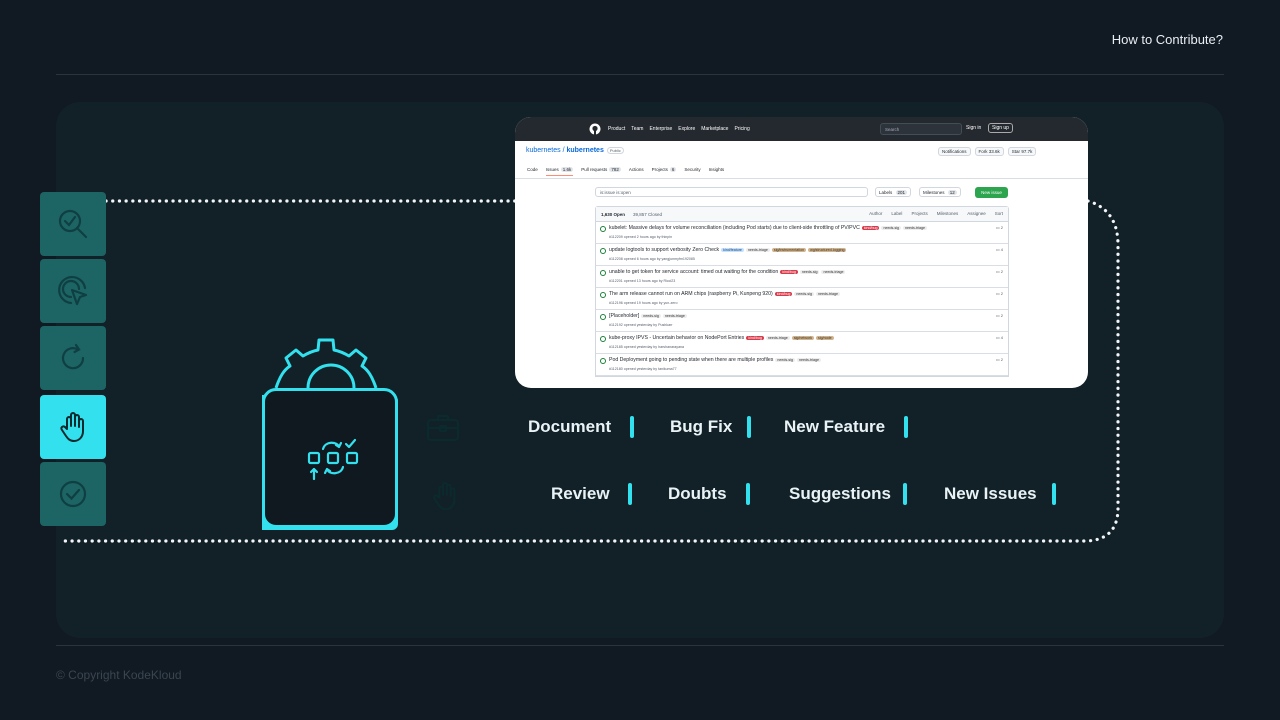 The image size is (1280, 720). What do you see at coordinates (714, 129) in the screenshot?
I see `nav-marketplace: Marketplace` at bounding box center [714, 129].